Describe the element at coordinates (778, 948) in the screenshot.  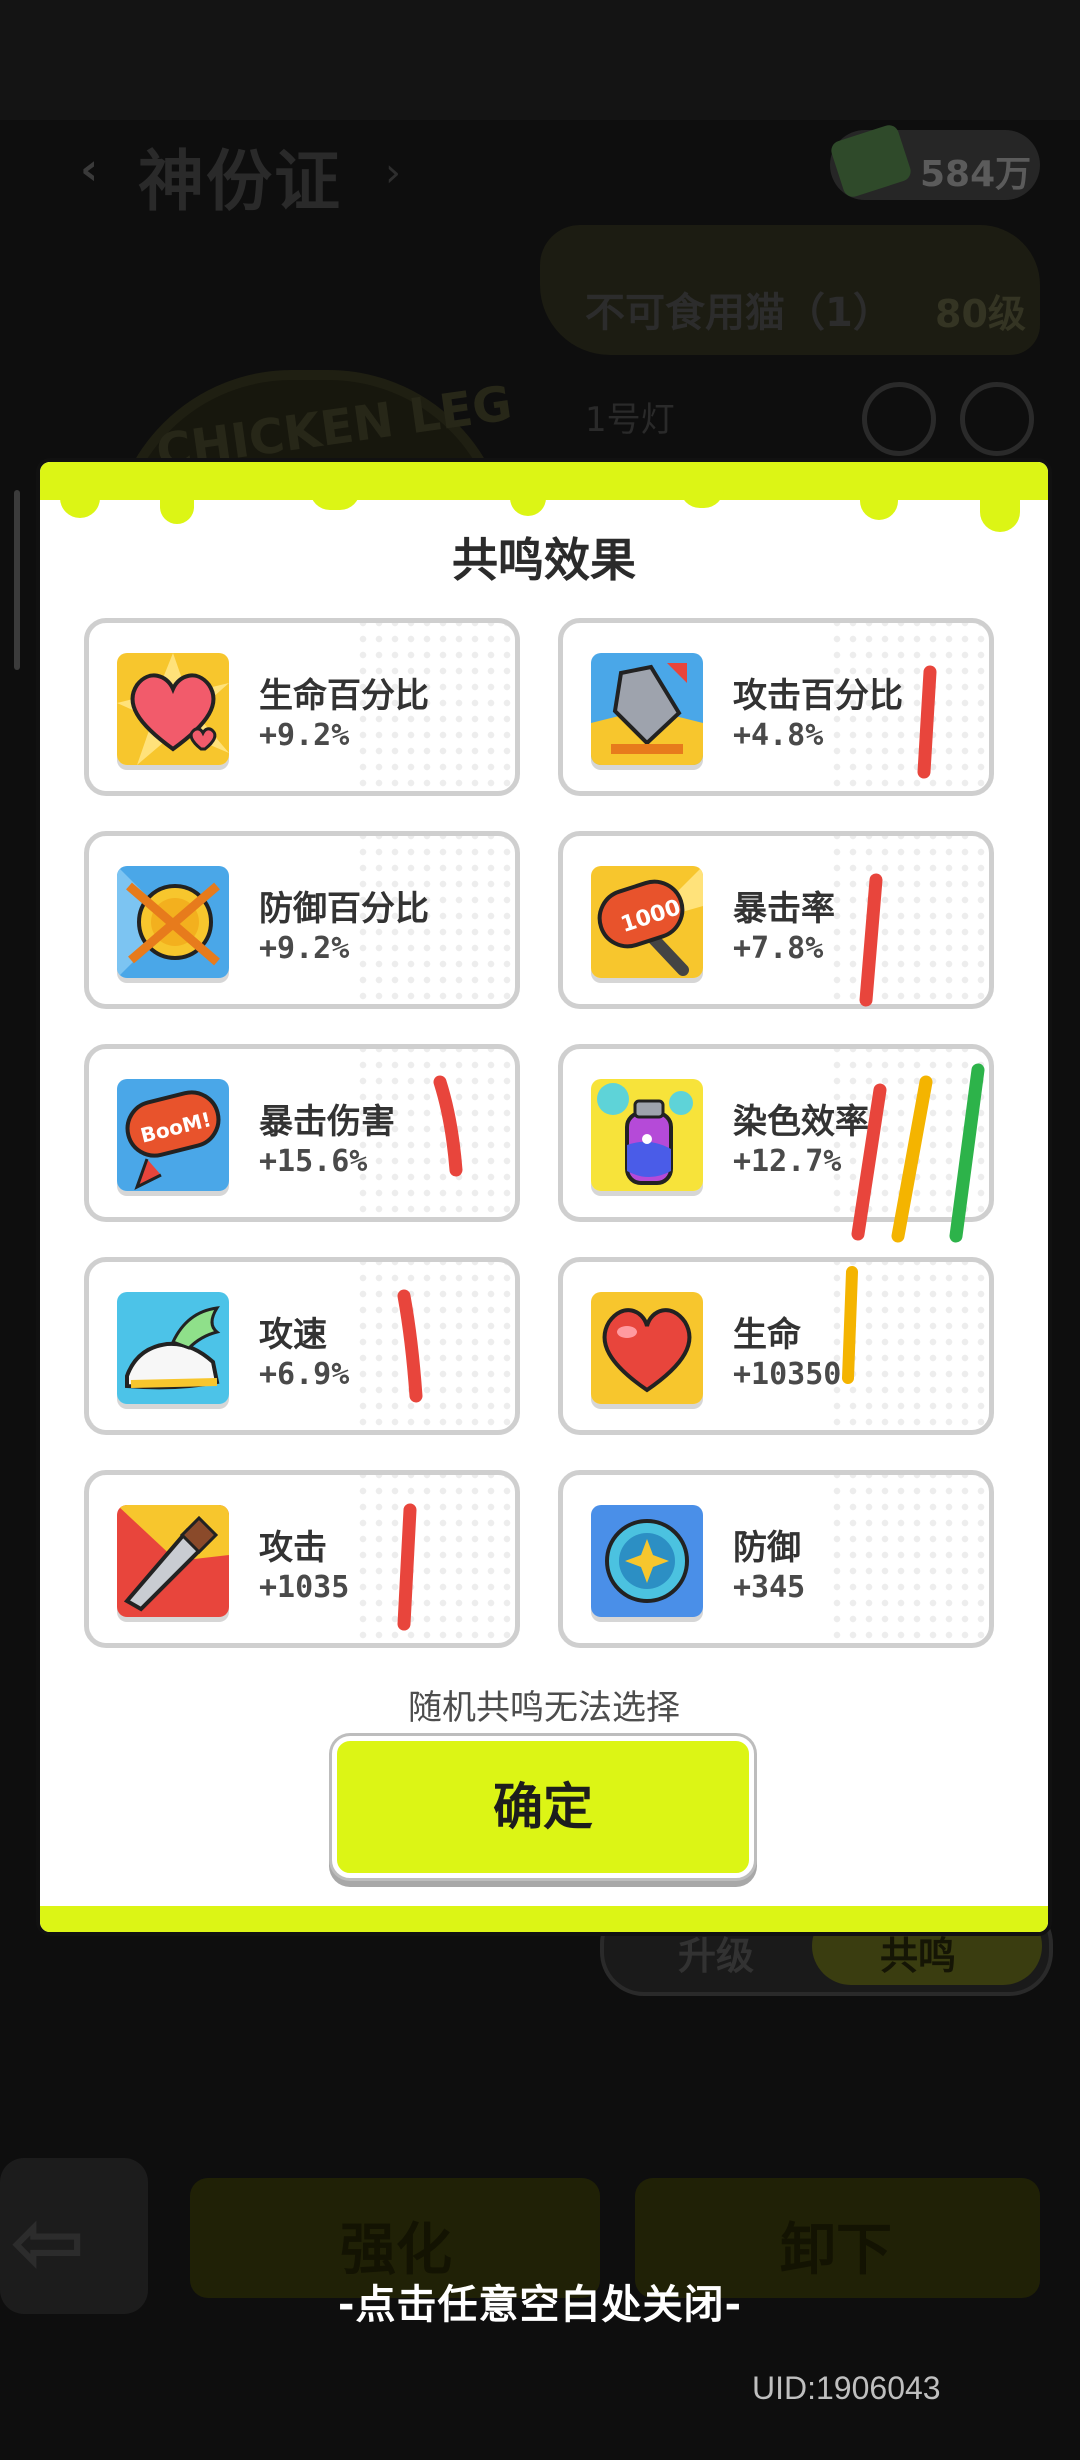
I see `effect-value: +7.8%` at that location.